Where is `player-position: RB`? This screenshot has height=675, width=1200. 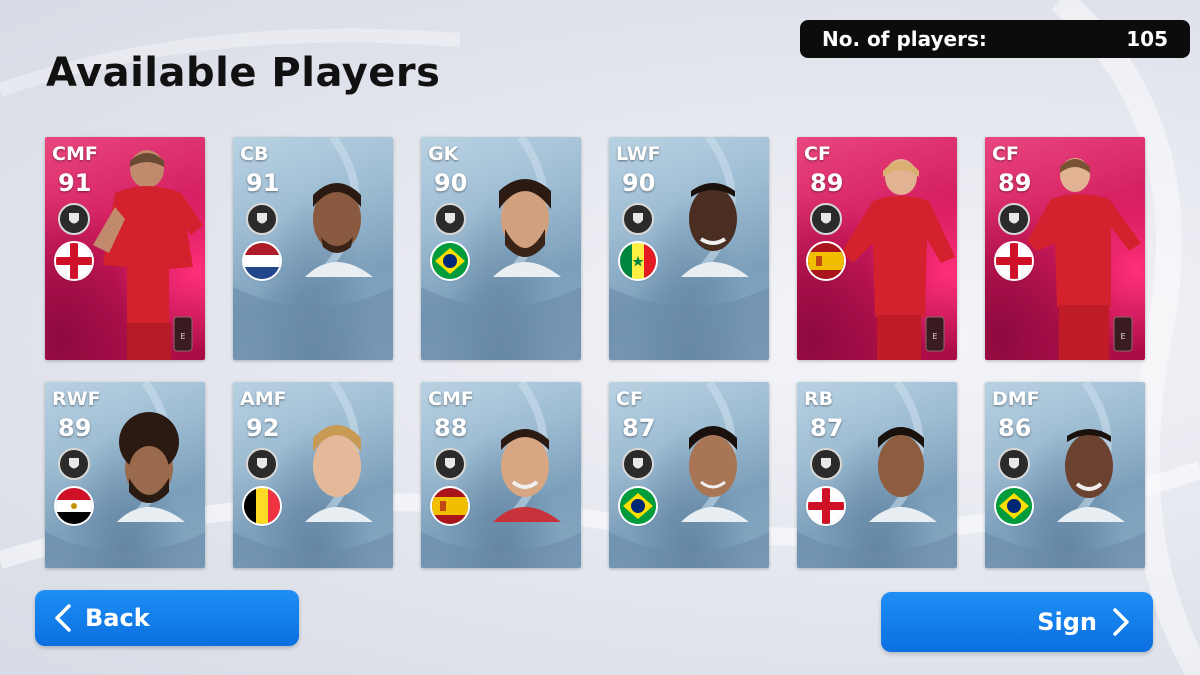
player-position: RB is located at coordinates (819, 399).